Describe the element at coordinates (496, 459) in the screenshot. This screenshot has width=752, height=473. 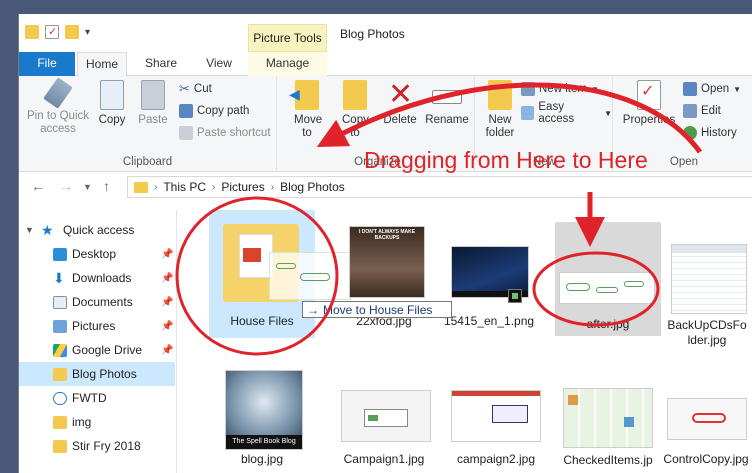
I see `file-label: campaign2.jpg` at that location.